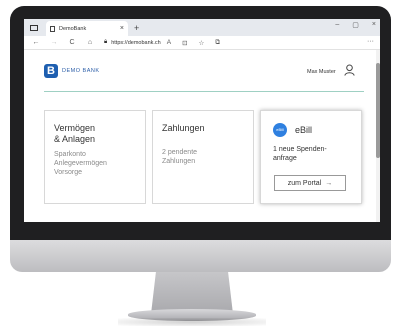 The height and width of the screenshot is (328, 397). What do you see at coordinates (203, 157) in the screenshot?
I see `card-zahlungen: Zahlungen 2 pendente Zahlungen` at bounding box center [203, 157].